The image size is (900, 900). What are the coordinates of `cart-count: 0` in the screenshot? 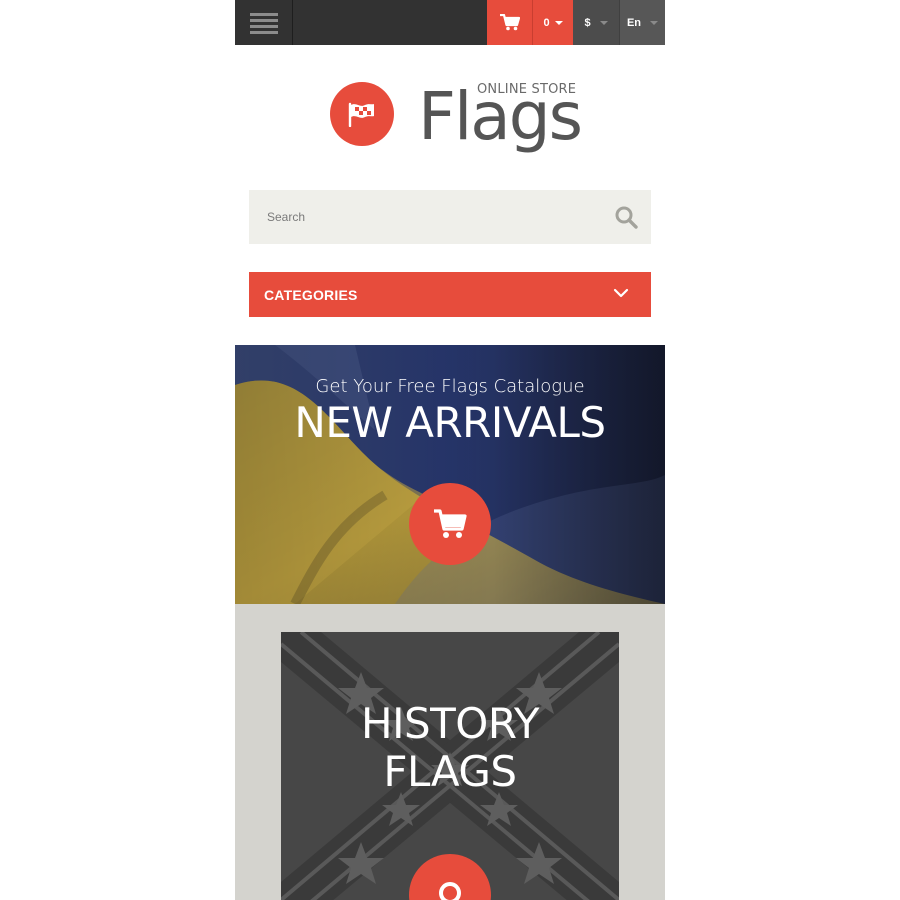 It's located at (546, 22).